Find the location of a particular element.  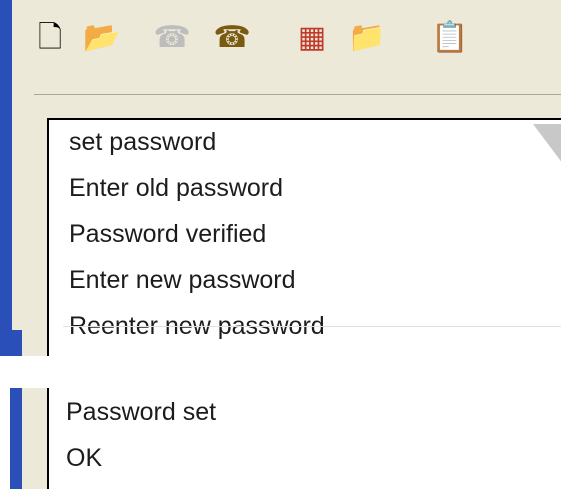

folder-up-icon: 📁 is located at coordinates (367, 38).